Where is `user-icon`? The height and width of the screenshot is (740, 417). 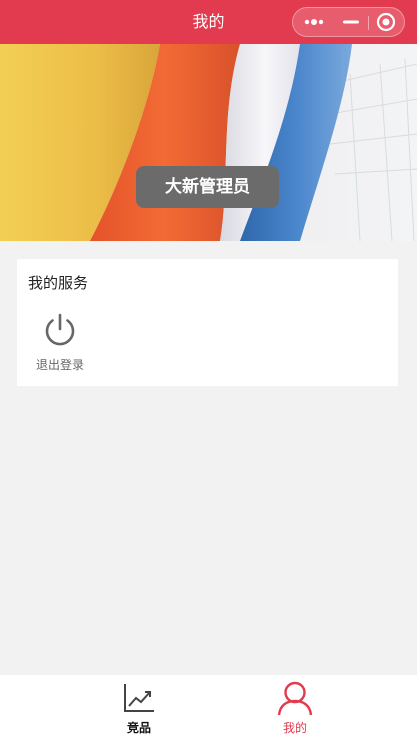 user-icon is located at coordinates (295, 698).